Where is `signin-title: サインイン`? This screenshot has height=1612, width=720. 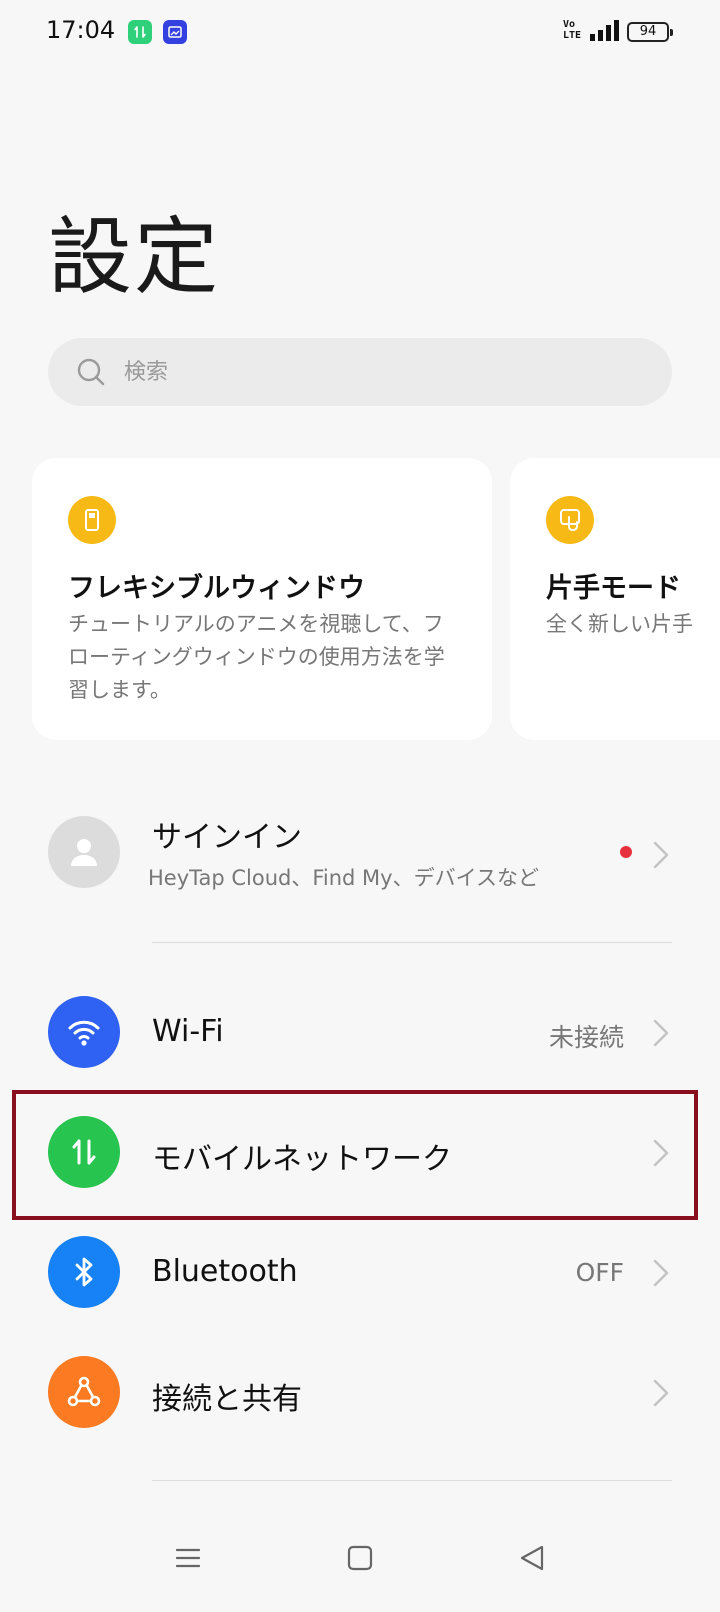
signin-title: サインイン is located at coordinates (227, 837).